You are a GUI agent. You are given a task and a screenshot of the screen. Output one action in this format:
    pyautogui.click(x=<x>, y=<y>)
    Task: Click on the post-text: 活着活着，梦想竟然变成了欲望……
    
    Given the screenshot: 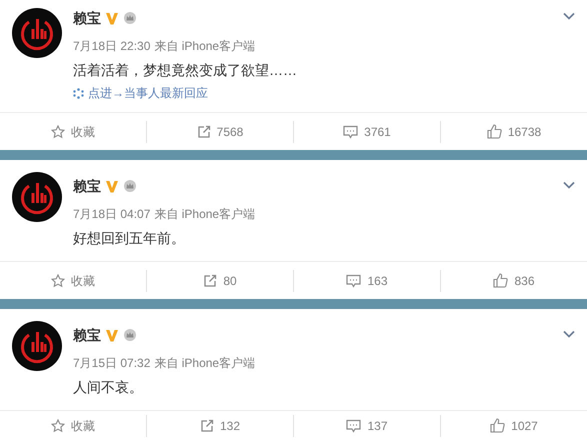 What is the action you would take?
    pyautogui.click(x=185, y=70)
    